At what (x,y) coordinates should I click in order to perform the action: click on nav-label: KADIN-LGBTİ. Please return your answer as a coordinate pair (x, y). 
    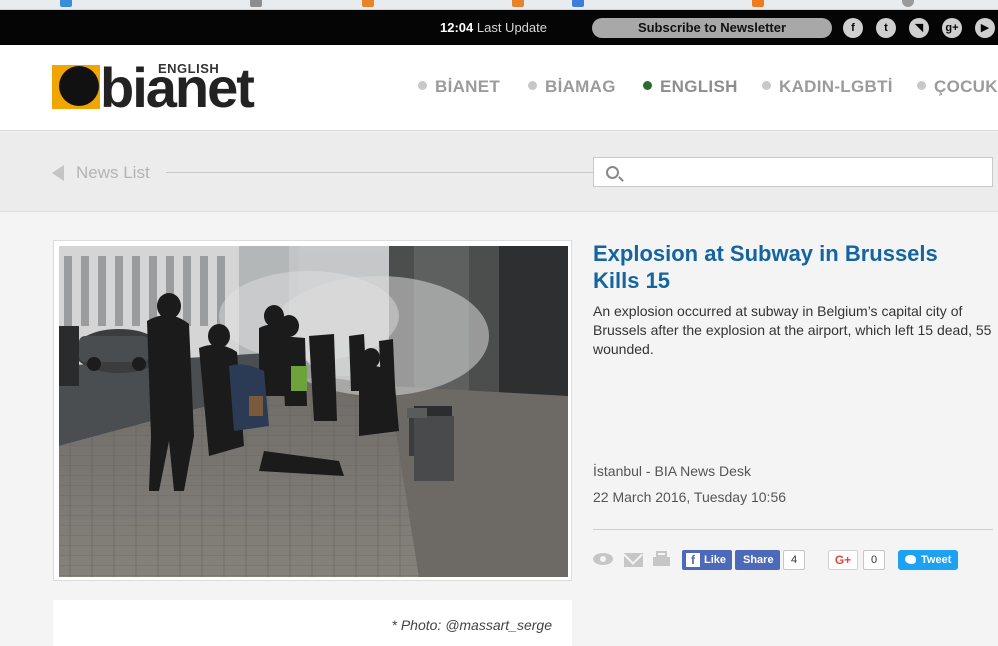
    Looking at the image, I should click on (836, 86).